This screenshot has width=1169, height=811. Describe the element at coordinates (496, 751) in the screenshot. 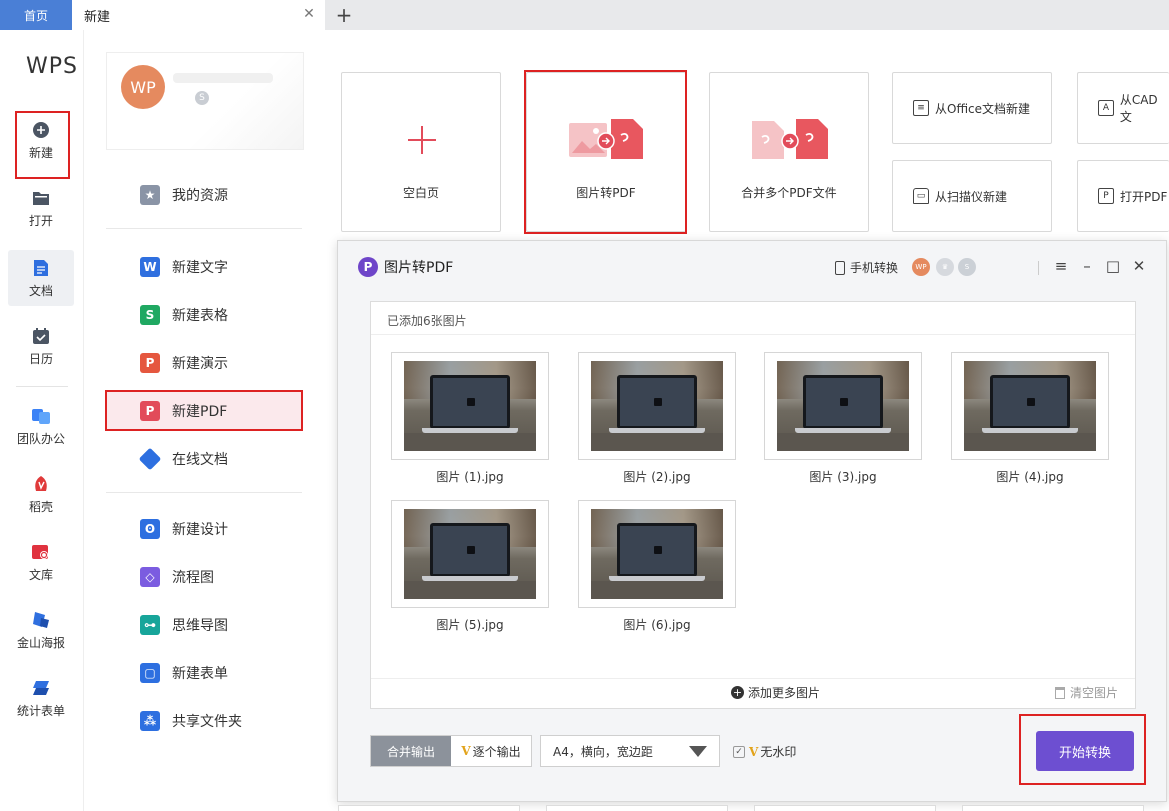

I see `single-output-label: 逐个输出` at that location.